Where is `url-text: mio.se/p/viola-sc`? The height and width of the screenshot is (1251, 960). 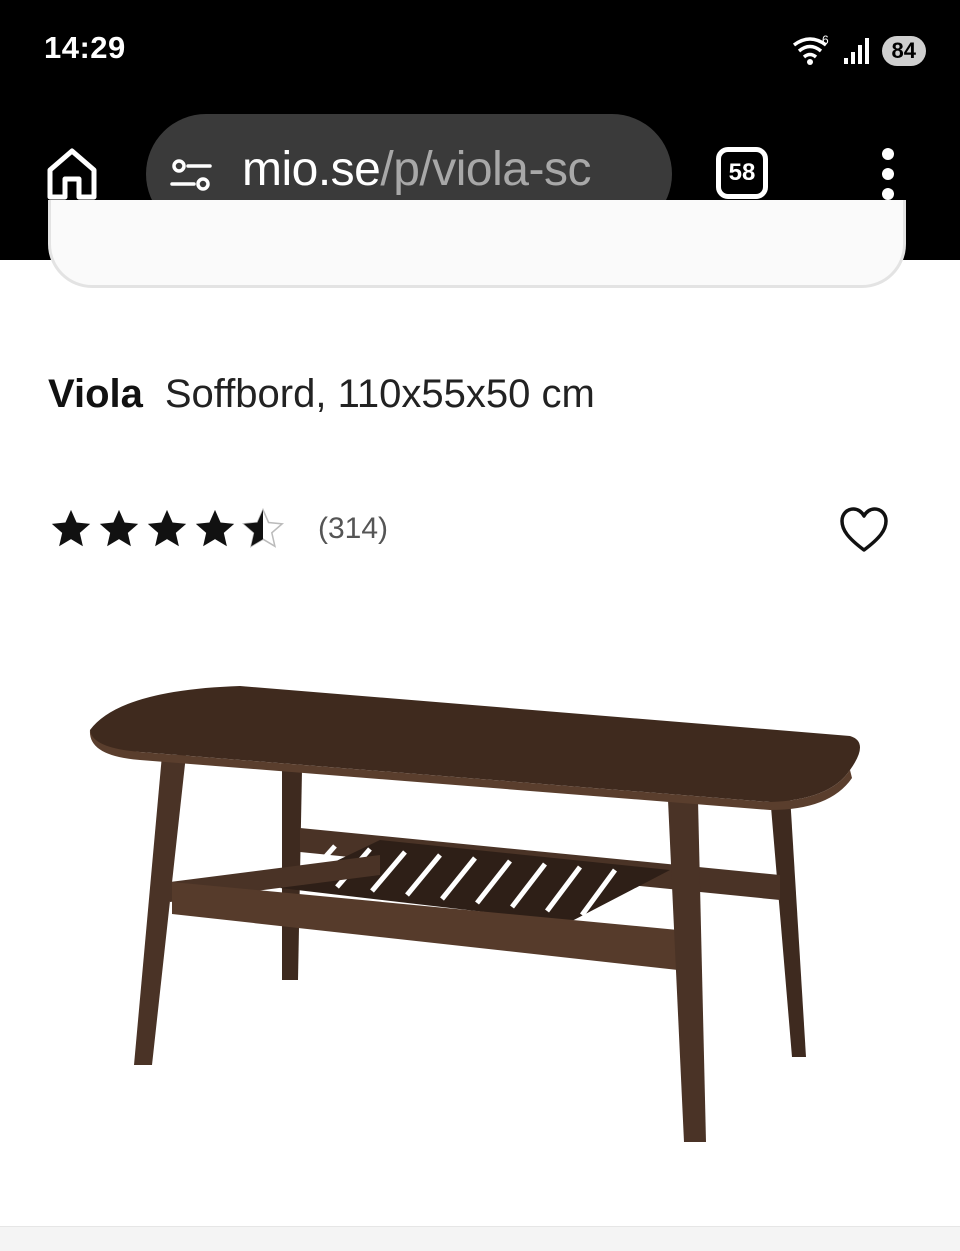 url-text: mio.se/p/viola-sc is located at coordinates (447, 169).